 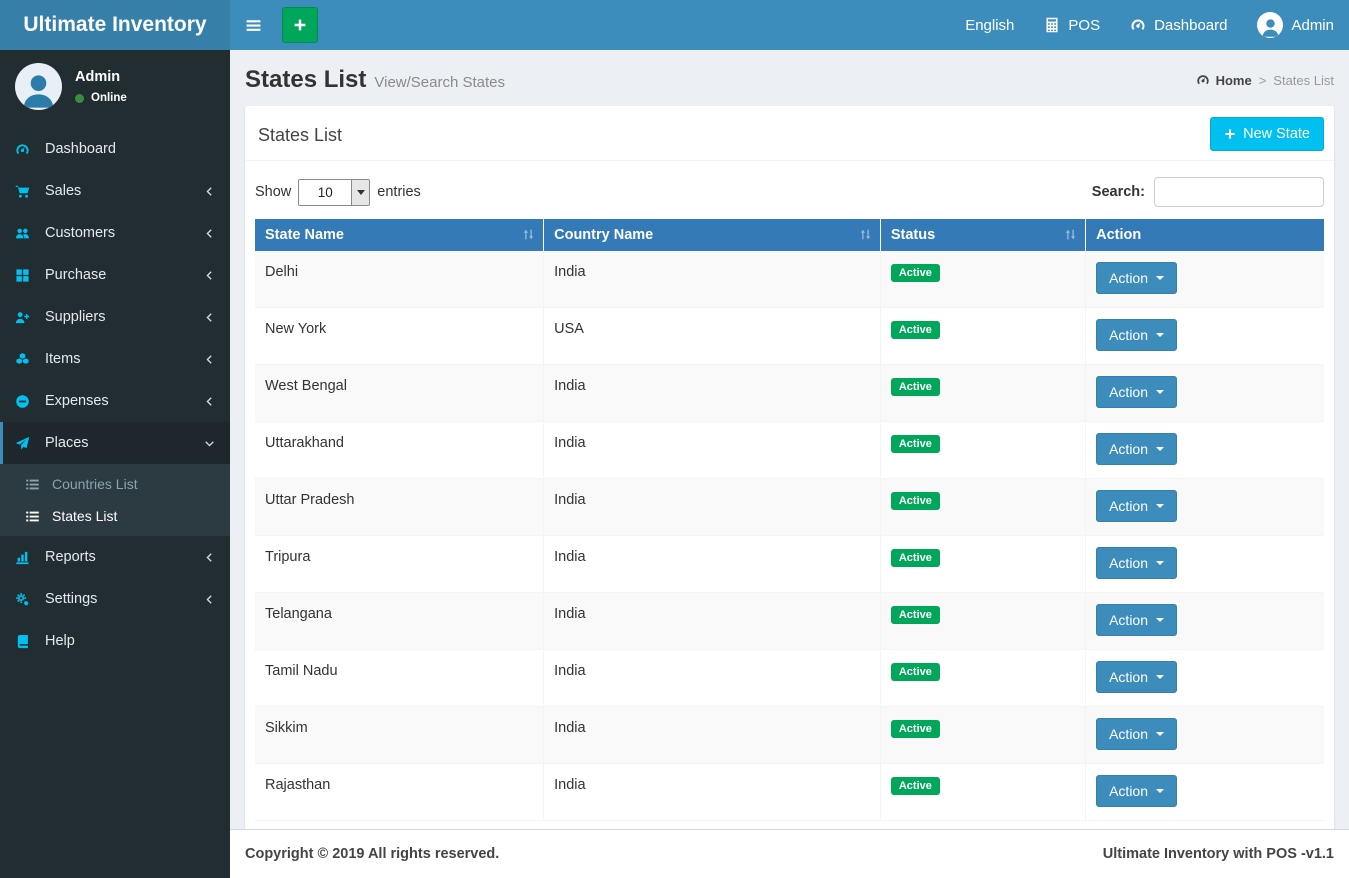 I want to click on sidebar-item-label: Places, so click(x=67, y=443).